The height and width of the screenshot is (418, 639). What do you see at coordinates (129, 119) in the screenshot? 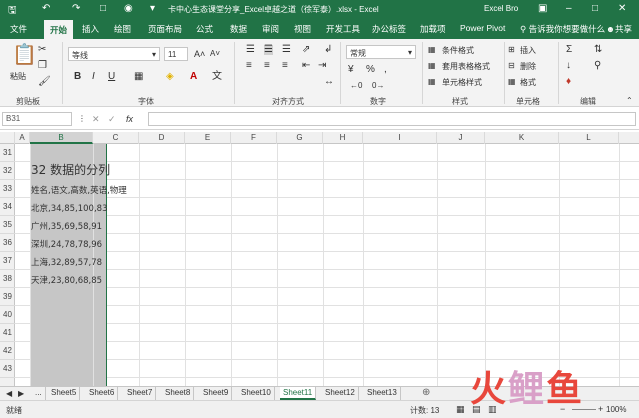
I see `insert-function-icon: fx` at bounding box center [129, 119].